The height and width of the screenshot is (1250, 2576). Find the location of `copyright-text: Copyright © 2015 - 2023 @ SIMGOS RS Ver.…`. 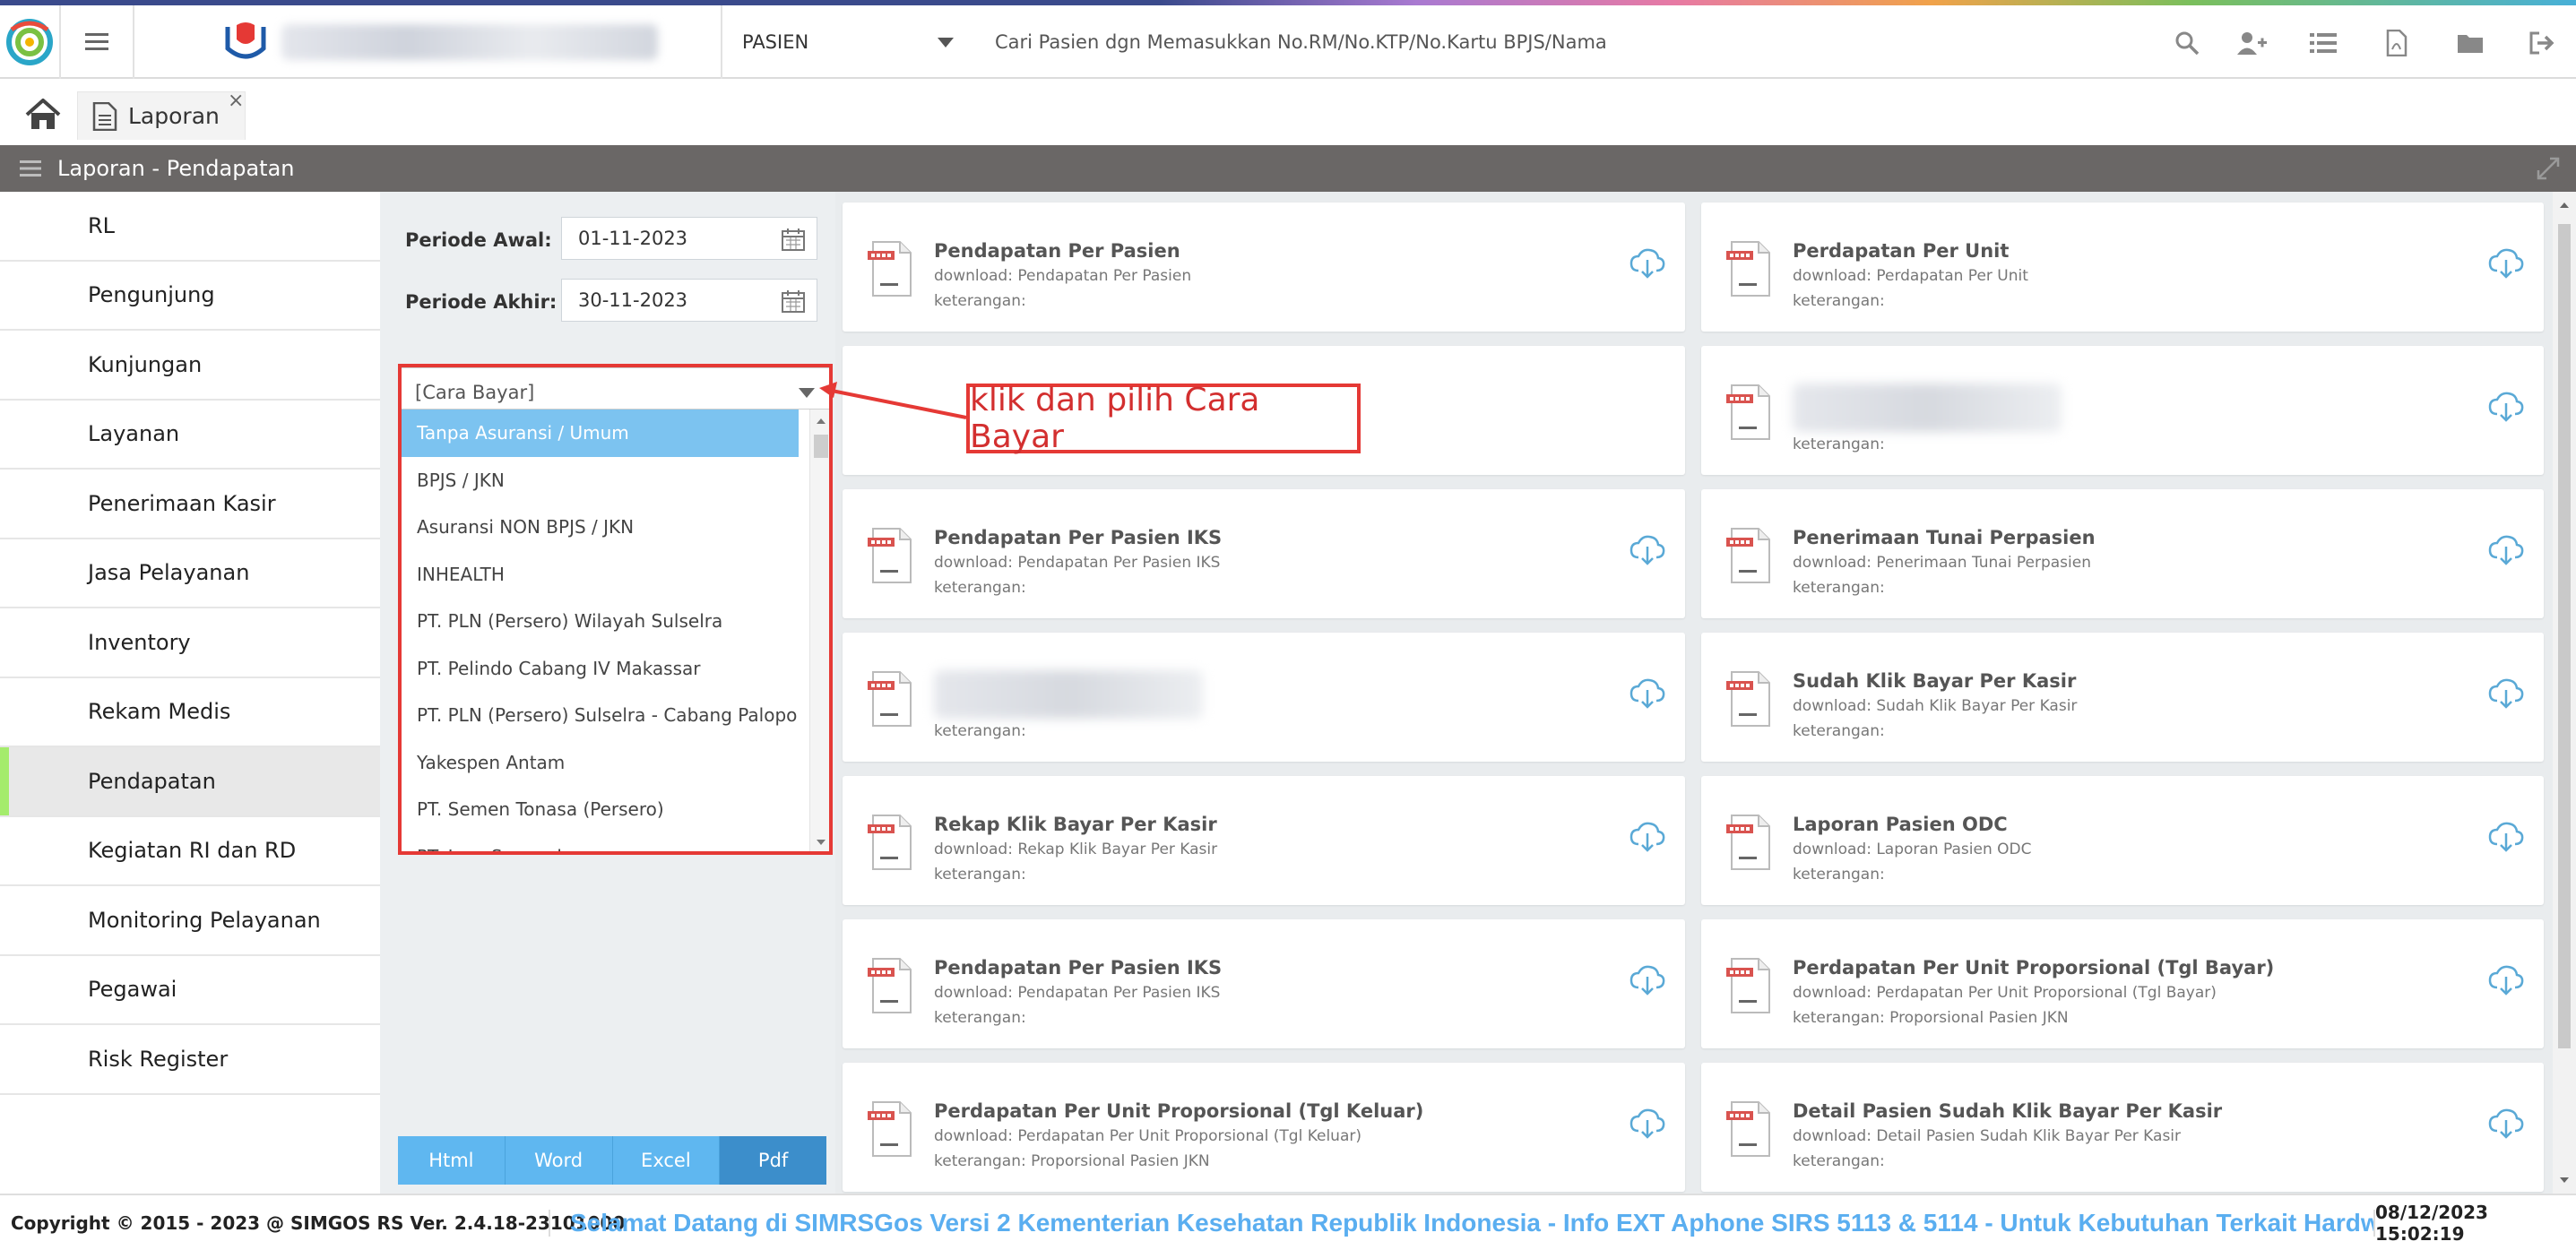

copyright-text: Copyright © 2015 - 2023 @ SIMGOS RS Ver.… is located at coordinates (312, 1223).